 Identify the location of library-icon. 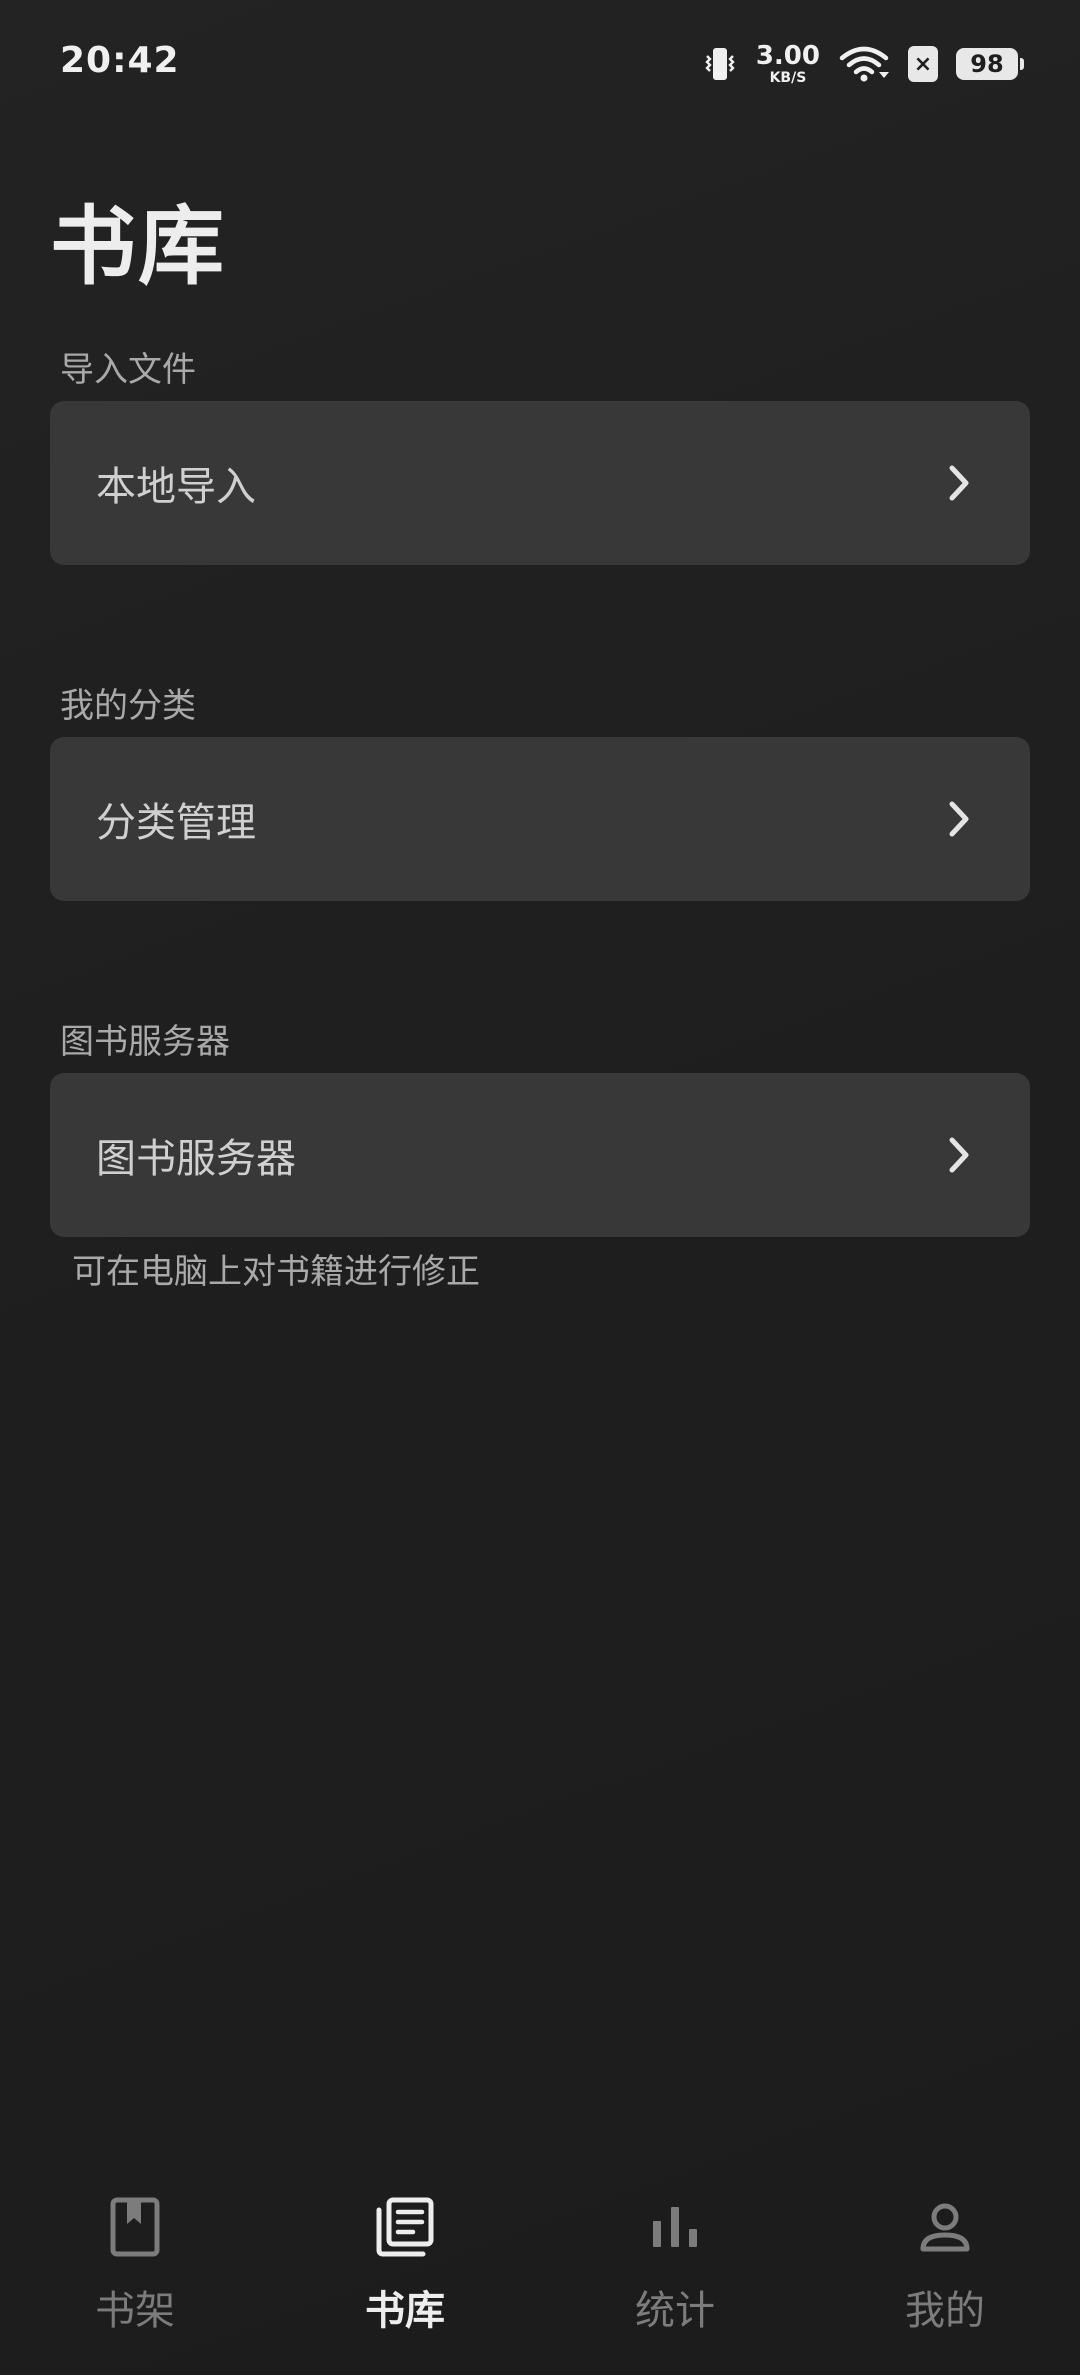
(405, 2227).